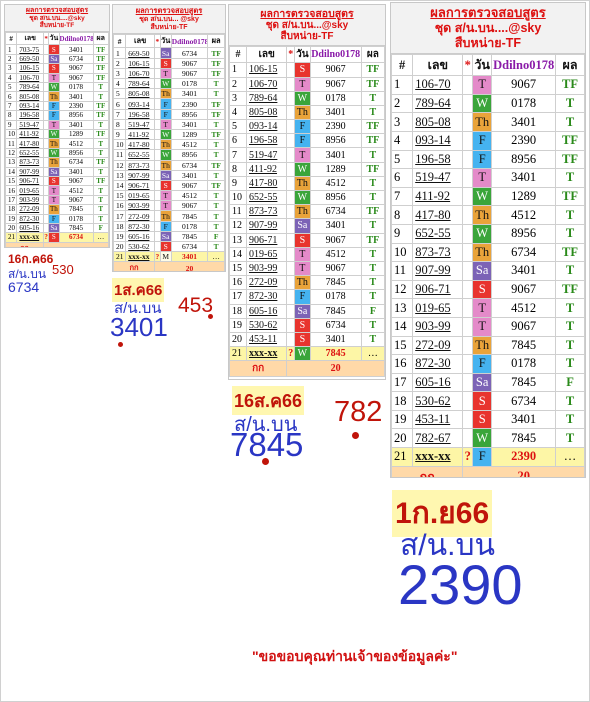  Describe the element at coordinates (169, 175) in the screenshot. I see `table-row: 13 907-99 Sa 3401 T` at that location.